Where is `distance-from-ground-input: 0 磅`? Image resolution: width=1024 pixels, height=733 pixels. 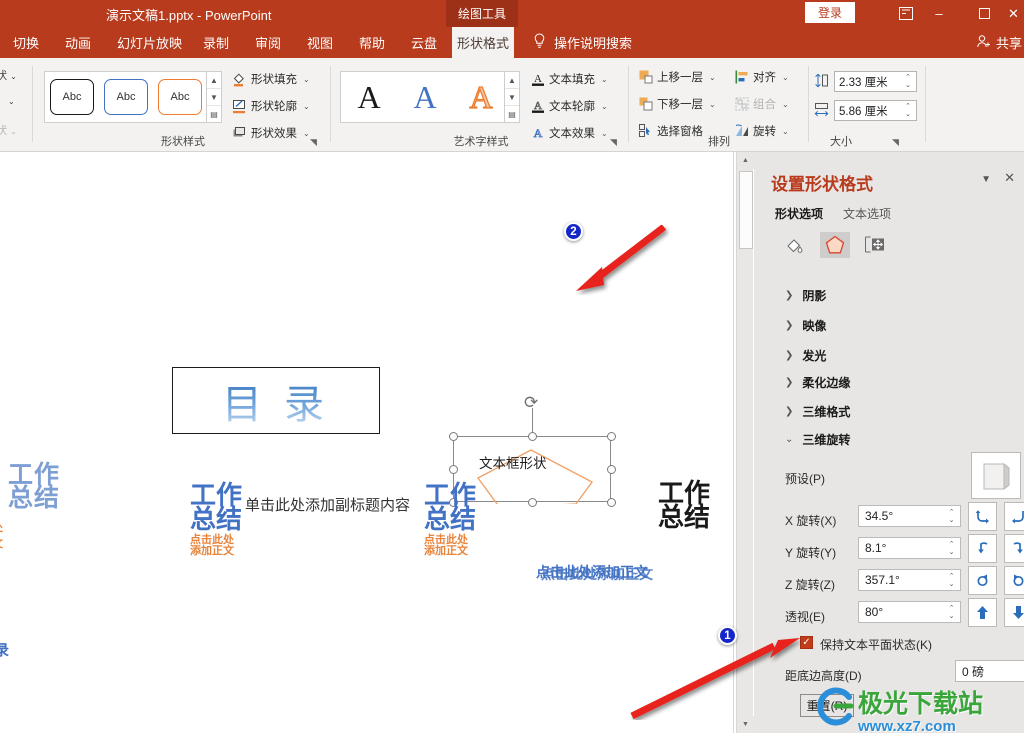
distance-from-ground-input: 0 磅 is located at coordinates (989, 671).